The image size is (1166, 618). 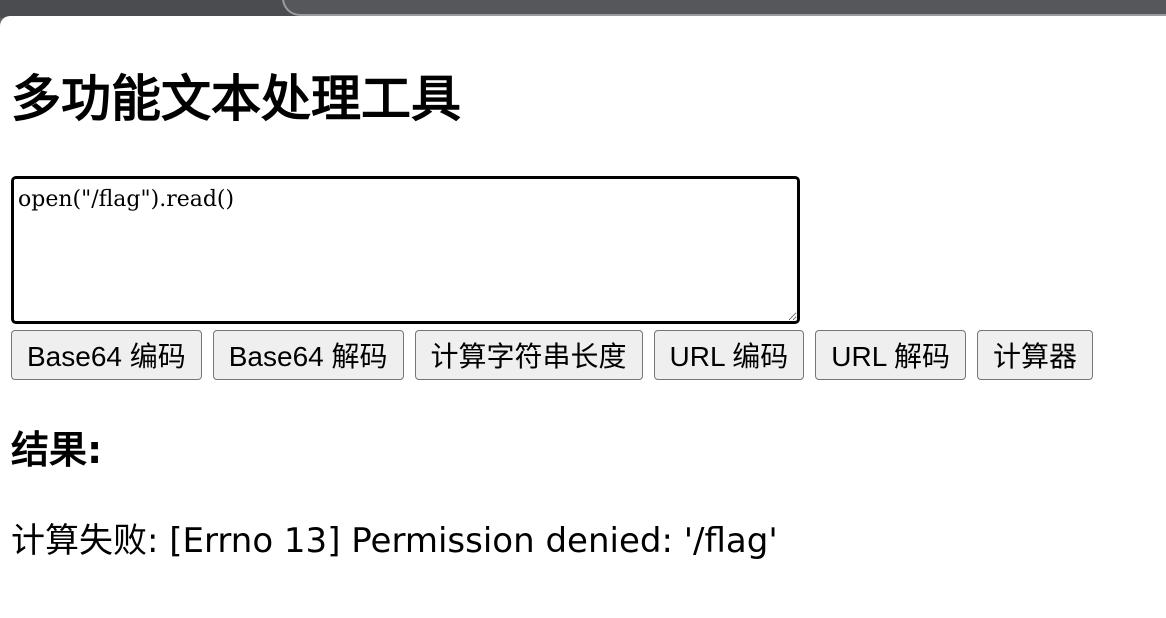 What do you see at coordinates (528, 355) in the screenshot?
I see `string-length-button: 计算字符串长度` at bounding box center [528, 355].